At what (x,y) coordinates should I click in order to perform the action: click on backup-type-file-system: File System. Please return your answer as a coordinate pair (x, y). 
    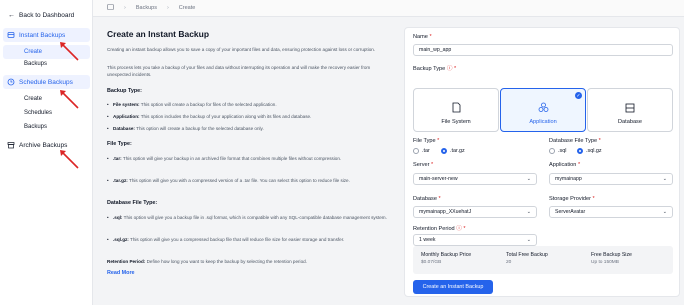
    Looking at the image, I should click on (456, 110).